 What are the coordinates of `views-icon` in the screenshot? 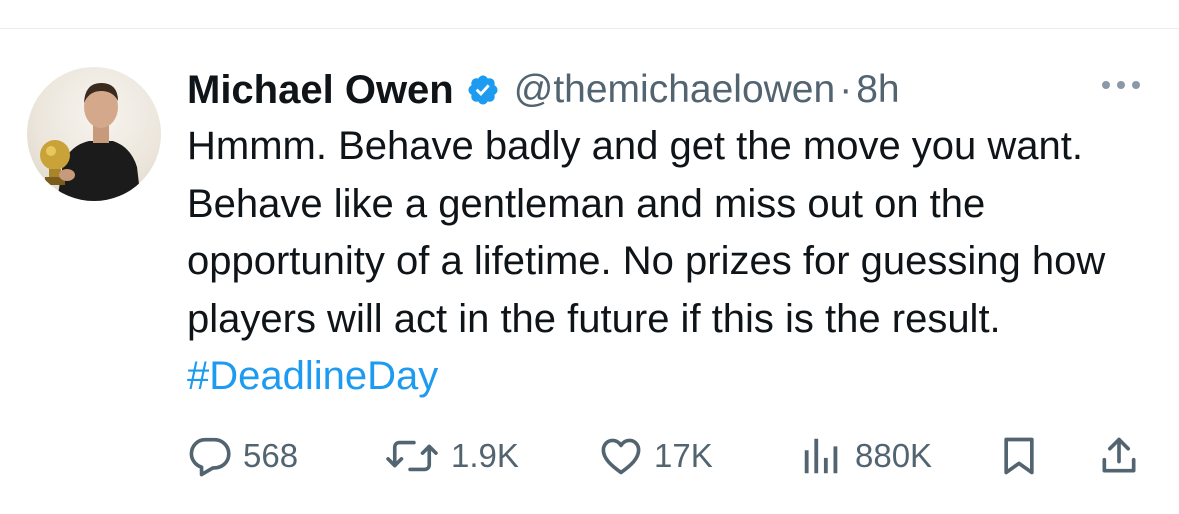 It's located at (822, 456).